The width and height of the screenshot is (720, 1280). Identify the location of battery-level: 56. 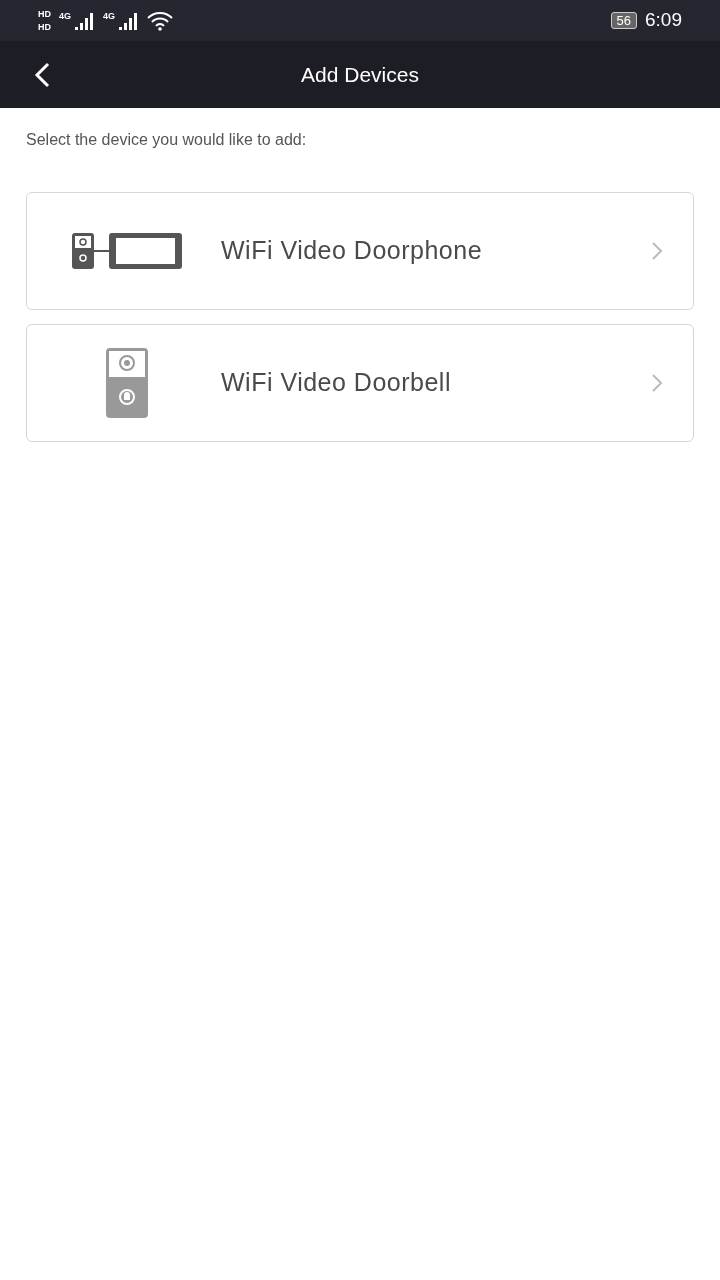
(623, 20).